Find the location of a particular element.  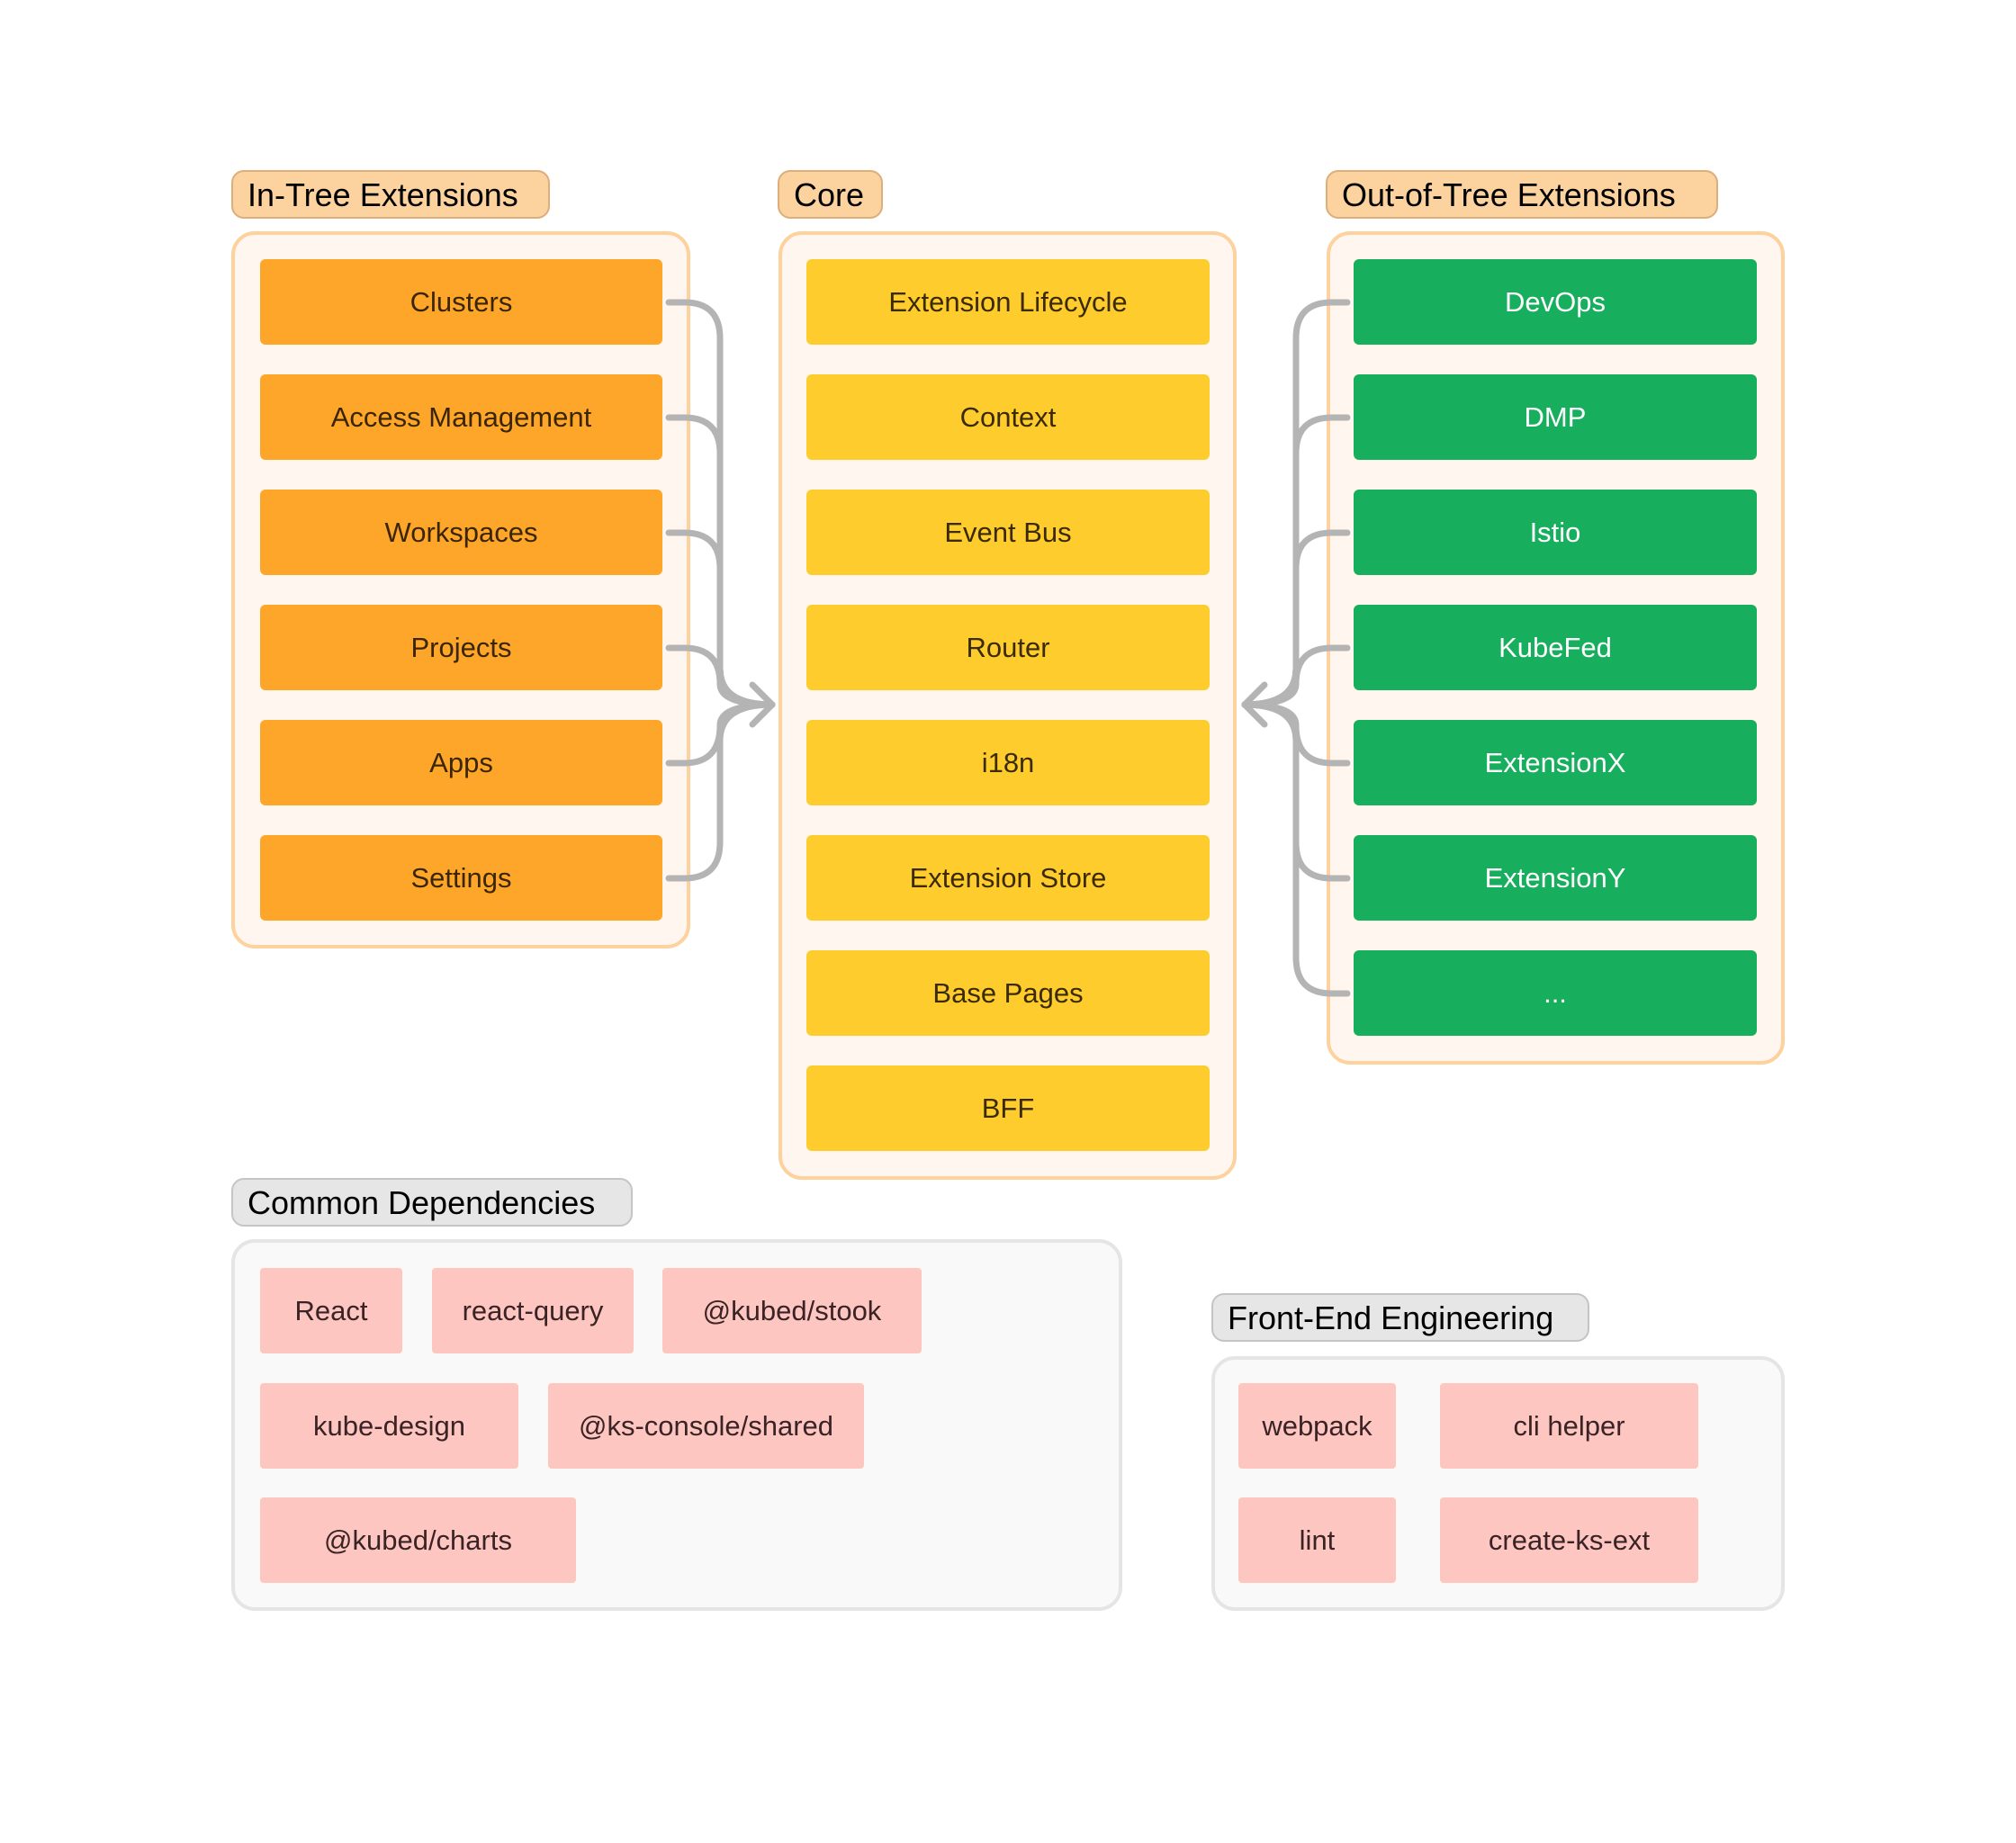

core-item-extension-store: Extension Store is located at coordinates (1008, 878).